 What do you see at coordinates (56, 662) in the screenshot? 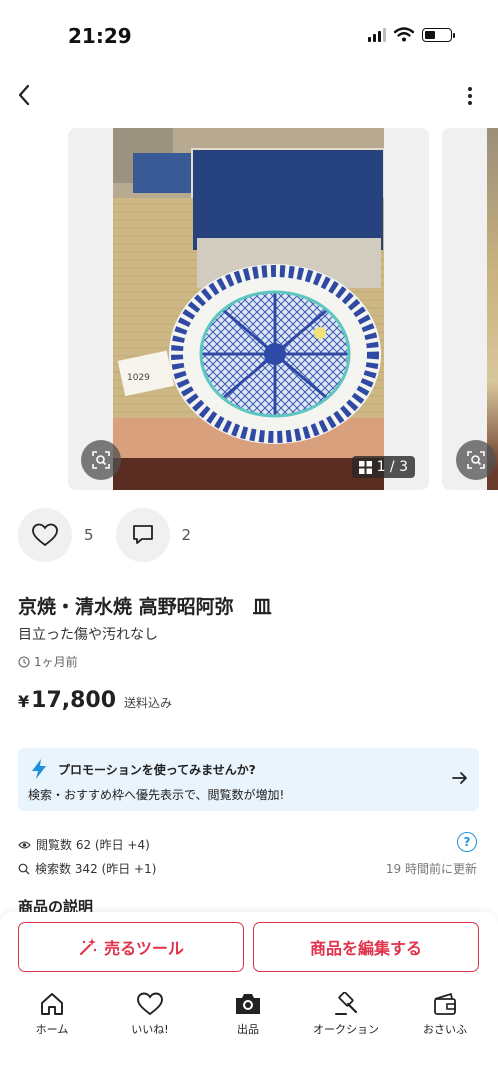
I see `posted-time-text: 1ヶ月前` at bounding box center [56, 662].